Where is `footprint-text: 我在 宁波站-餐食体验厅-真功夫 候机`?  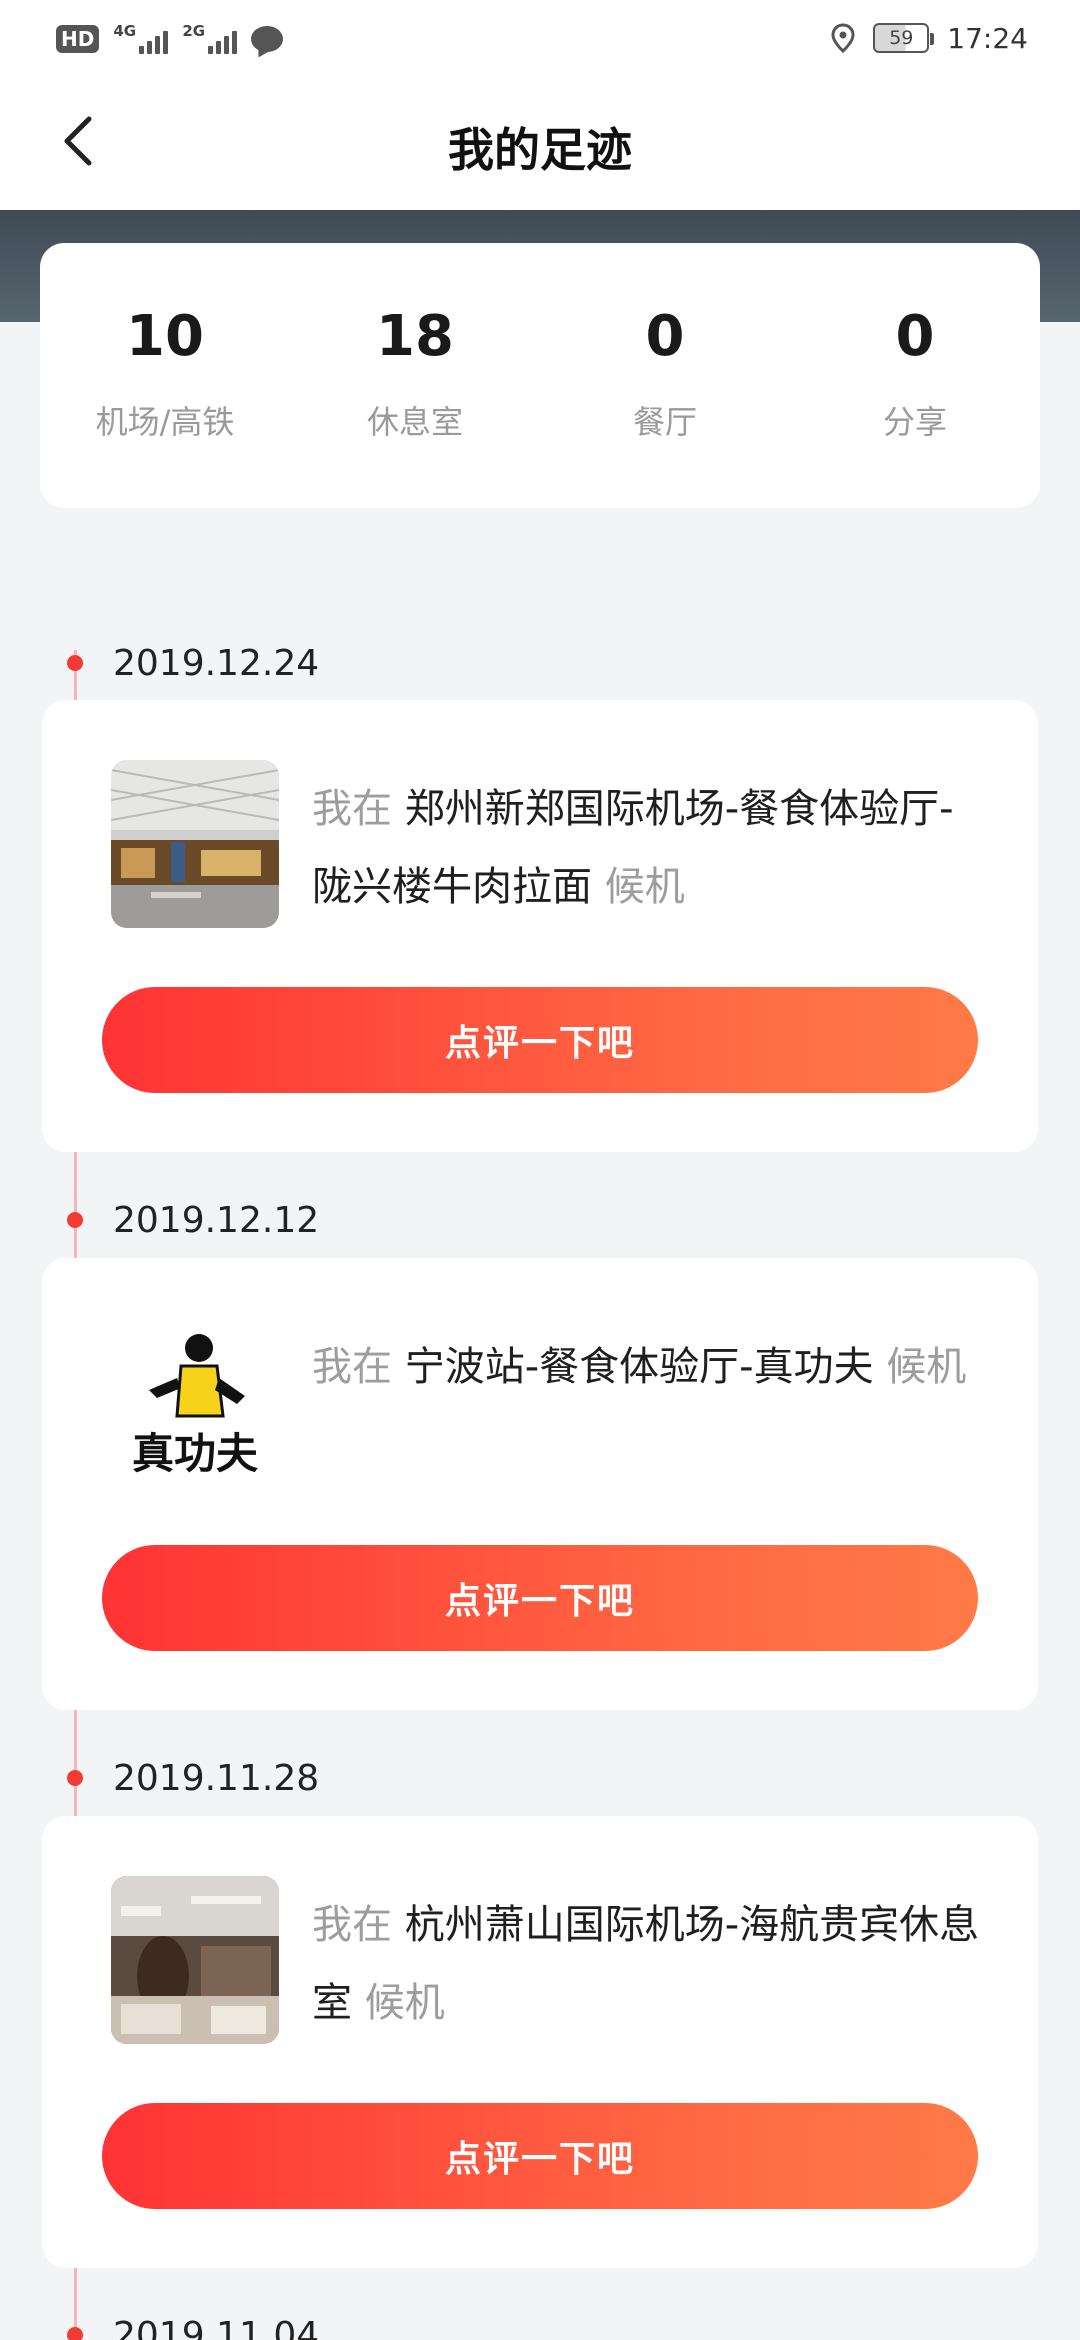
footprint-text: 我在 宁波站-餐食体验厅-真功夫 候机 is located at coordinates (652, 1367).